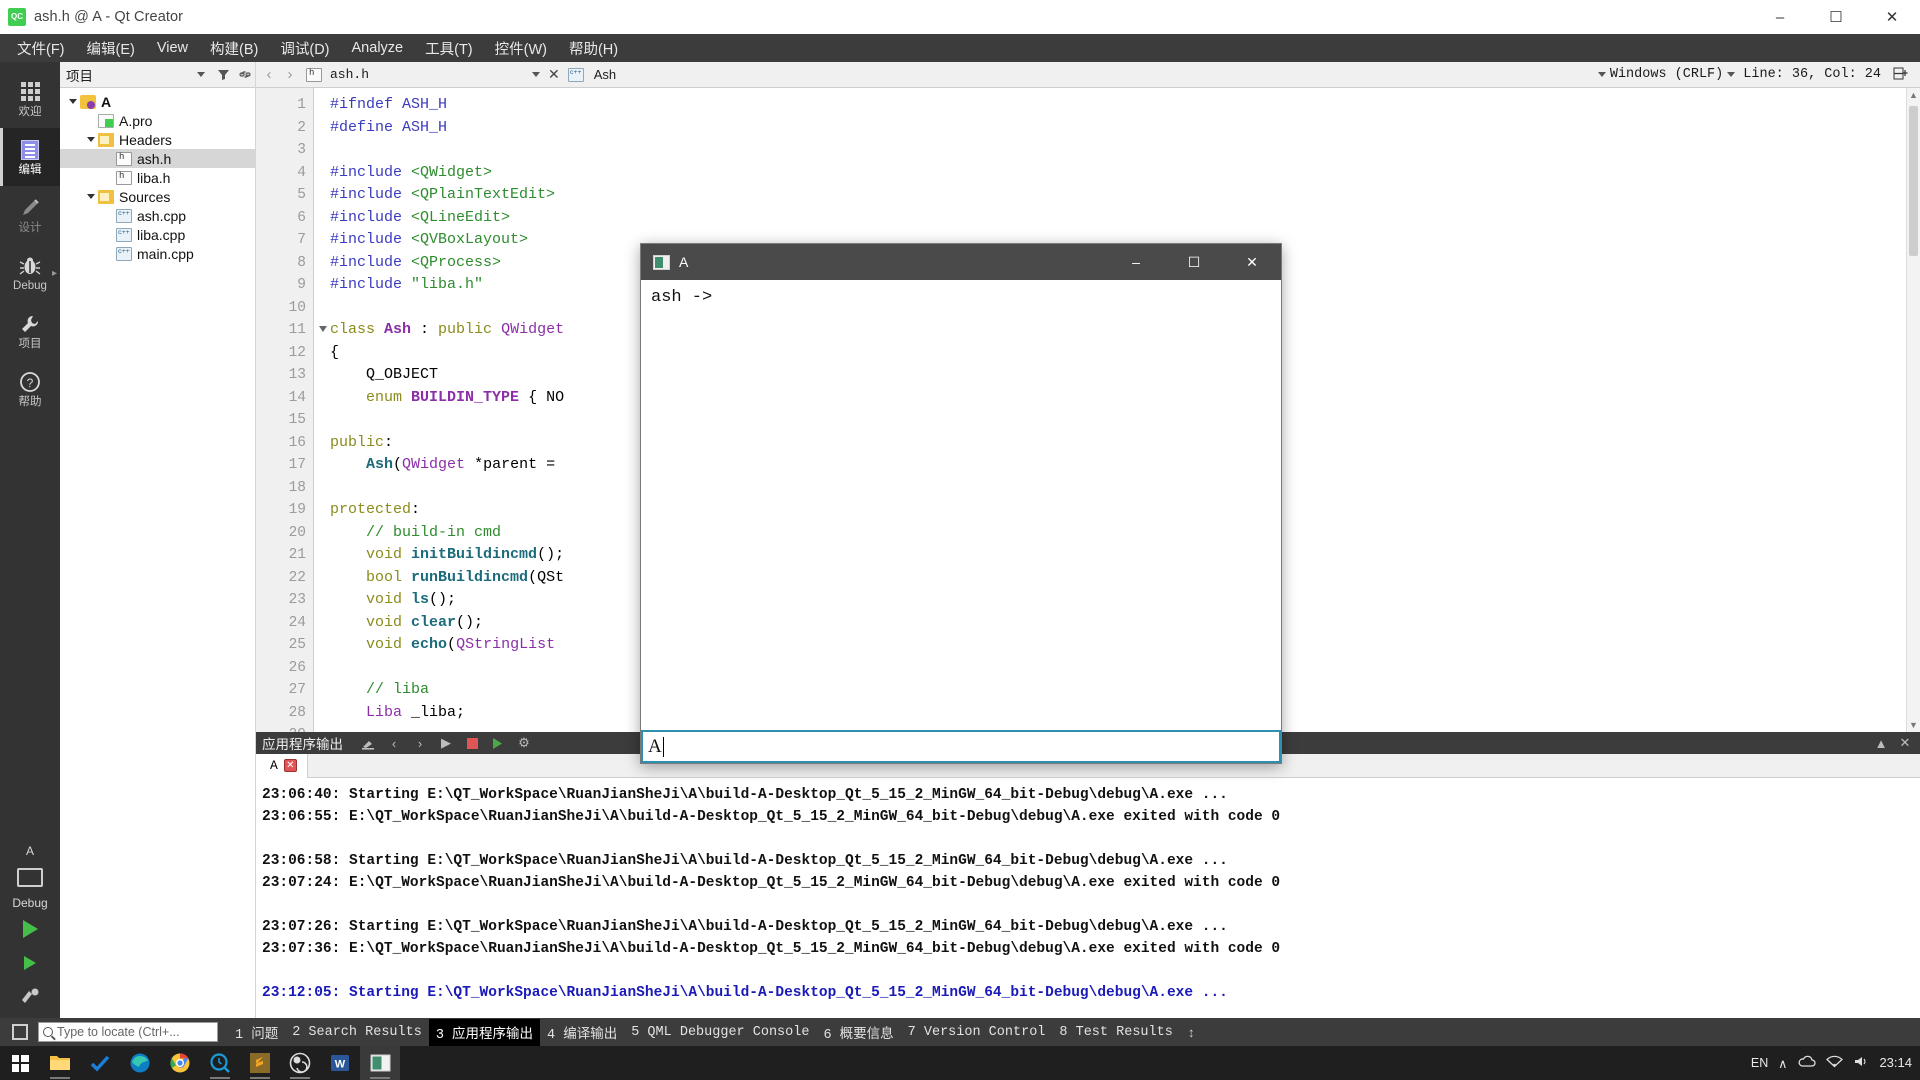 Image resolution: width=1920 pixels, height=1080 pixels. Describe the element at coordinates (30, 877) in the screenshot. I see `target-selector-button` at that location.